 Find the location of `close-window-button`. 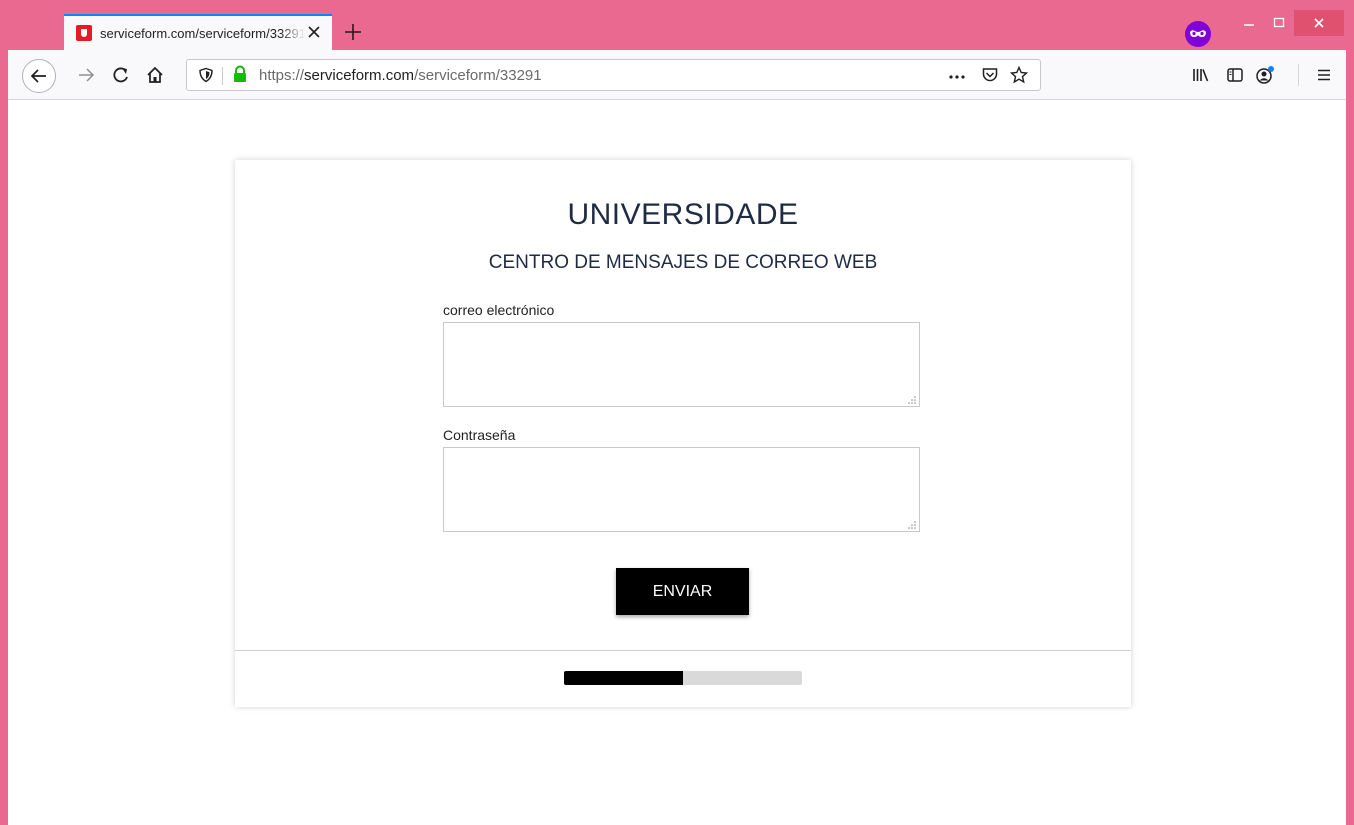

close-window-button is located at coordinates (1319, 23).